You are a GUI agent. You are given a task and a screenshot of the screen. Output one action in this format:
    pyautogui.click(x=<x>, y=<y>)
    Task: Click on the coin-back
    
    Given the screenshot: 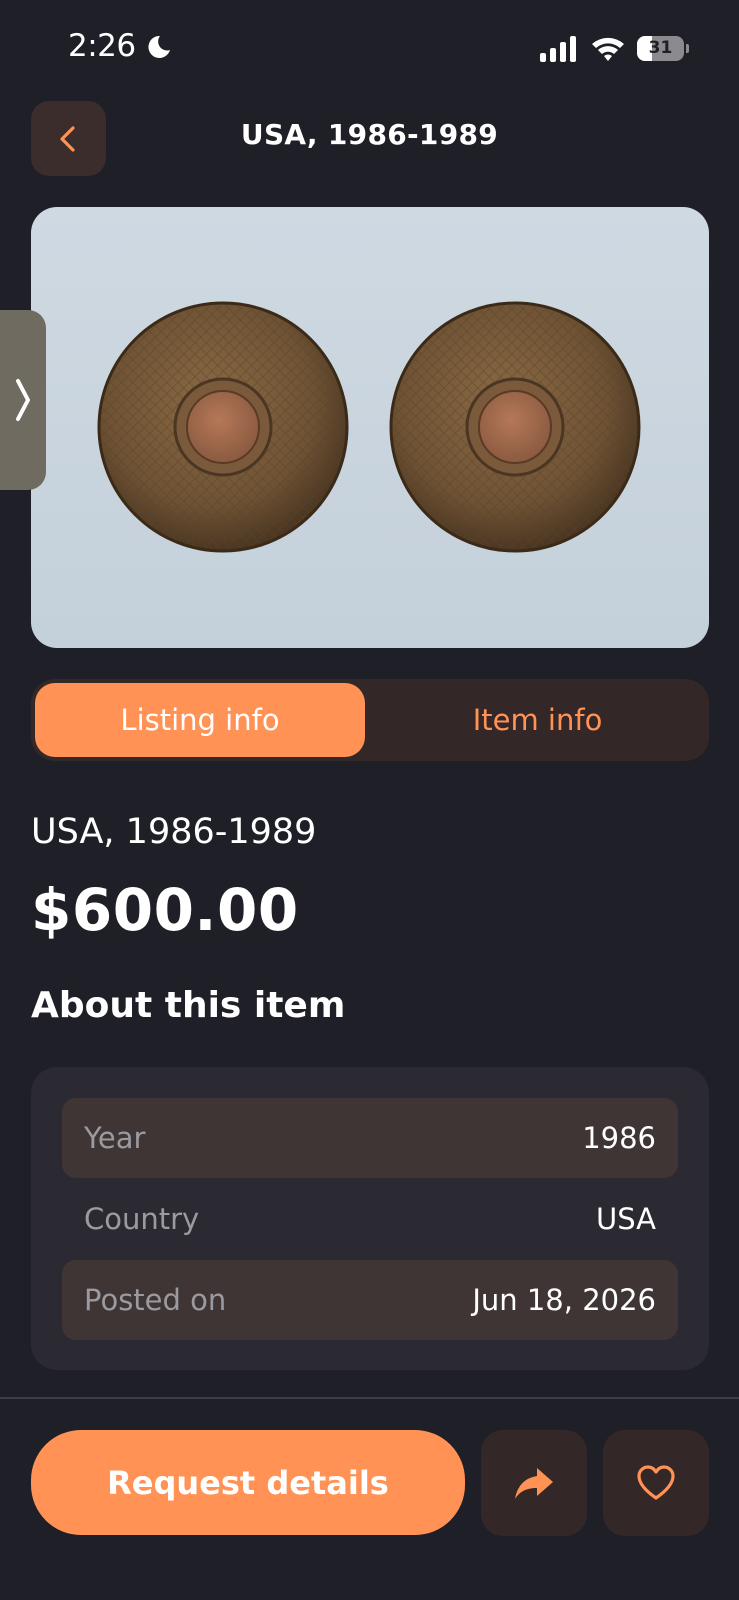 What is the action you would take?
    pyautogui.click(x=515, y=427)
    